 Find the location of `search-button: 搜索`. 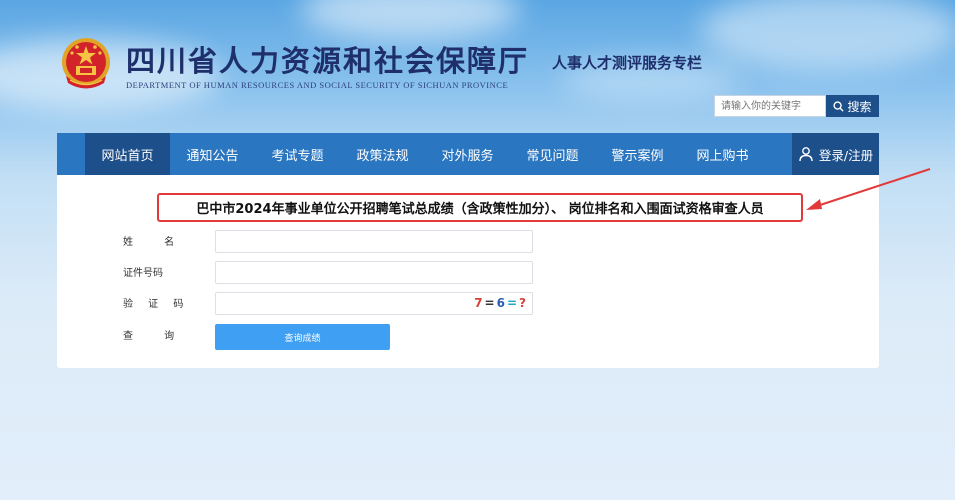

search-button: 搜索 is located at coordinates (852, 106).